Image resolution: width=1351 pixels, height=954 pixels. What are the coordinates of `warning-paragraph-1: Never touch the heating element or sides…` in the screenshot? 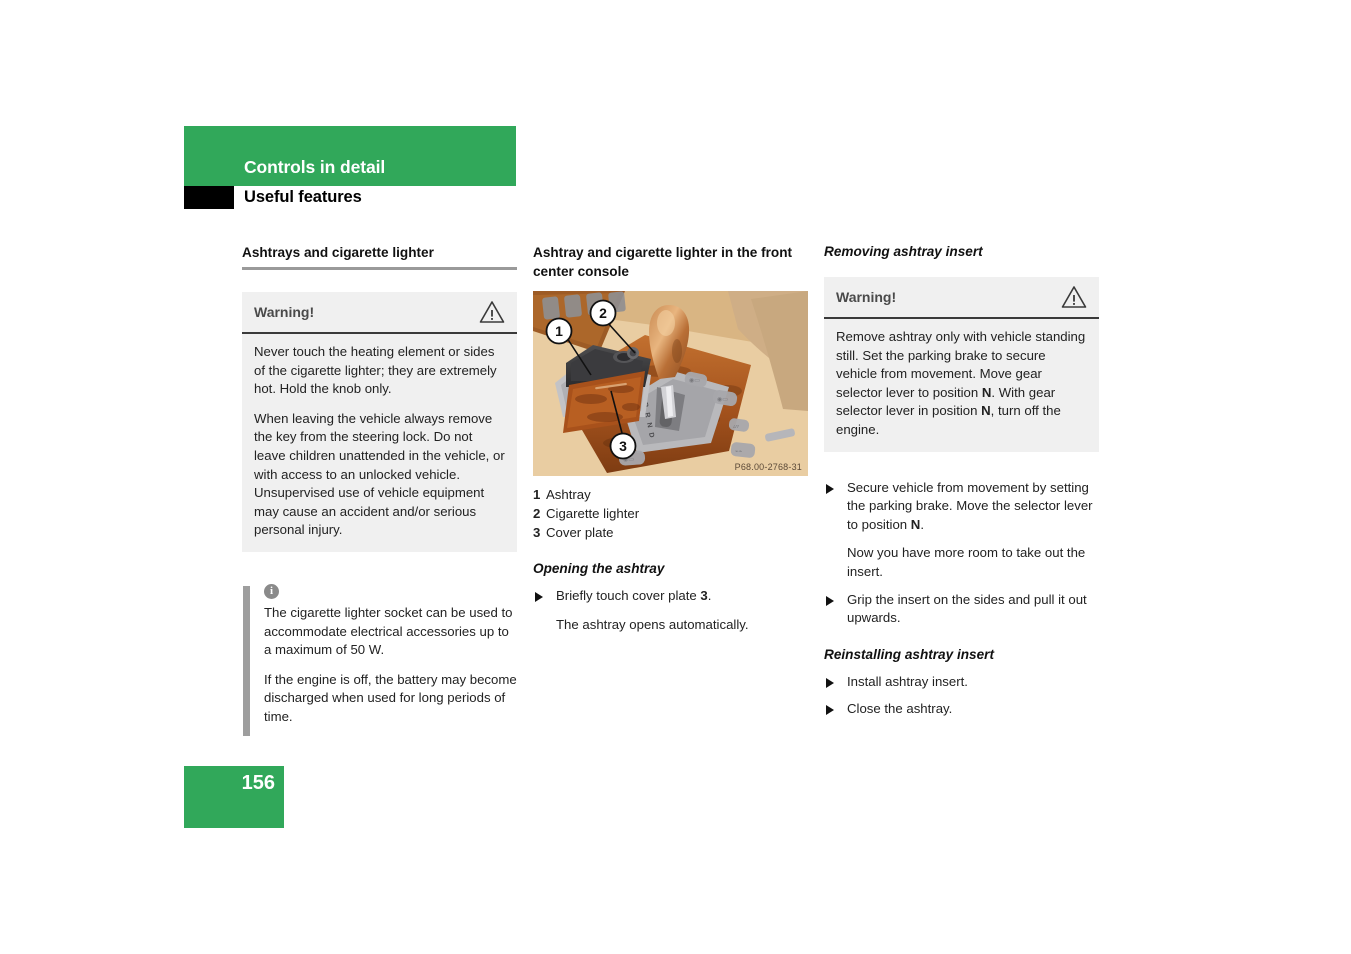 It's located at (375, 370).